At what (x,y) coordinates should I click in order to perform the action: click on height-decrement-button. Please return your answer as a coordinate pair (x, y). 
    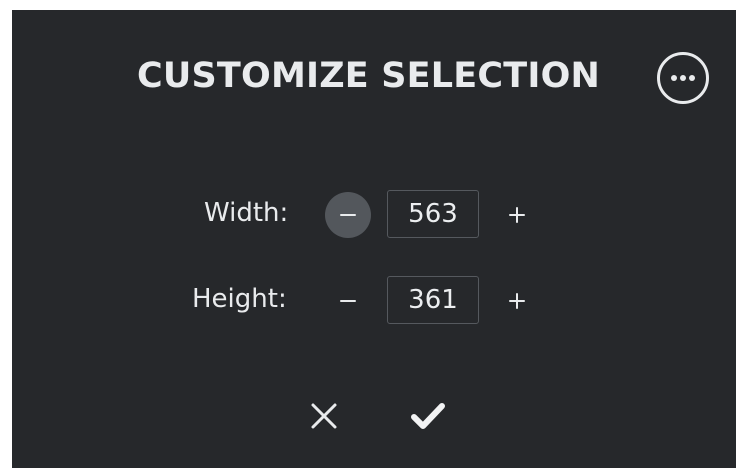
    Looking at the image, I should click on (348, 301).